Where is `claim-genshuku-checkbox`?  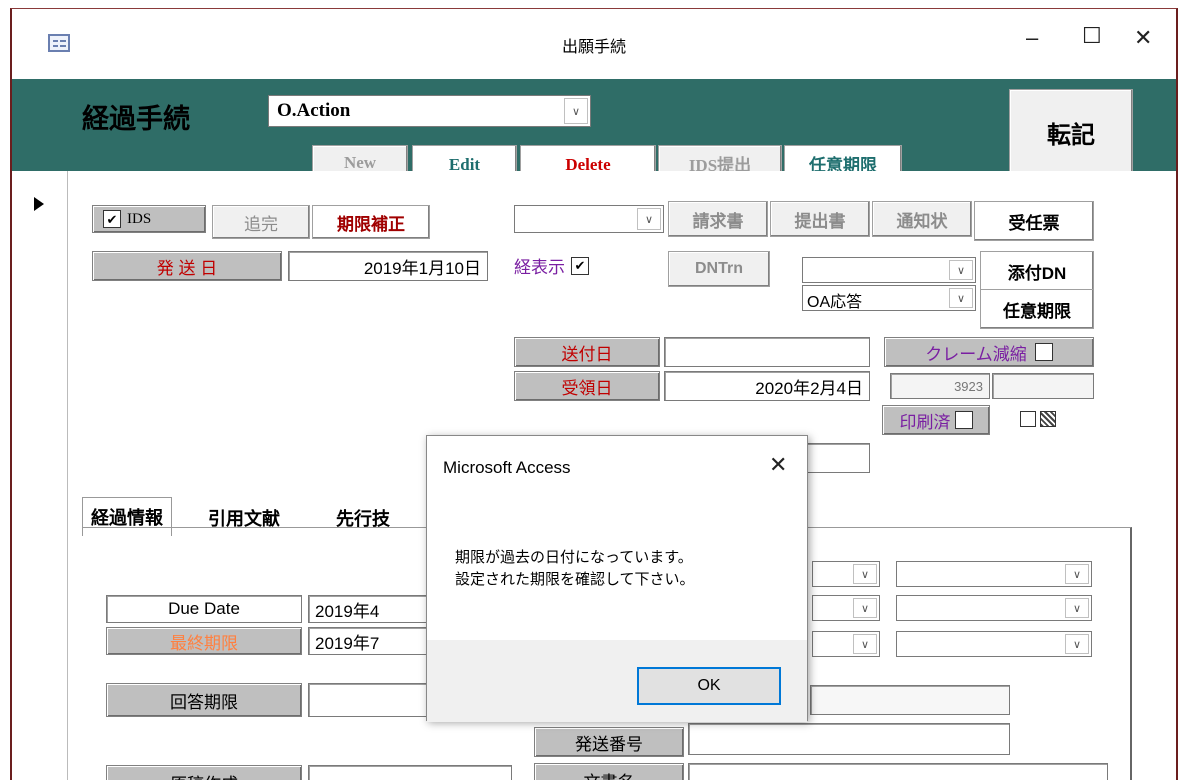
claim-genshuku-checkbox is located at coordinates (1043, 352).